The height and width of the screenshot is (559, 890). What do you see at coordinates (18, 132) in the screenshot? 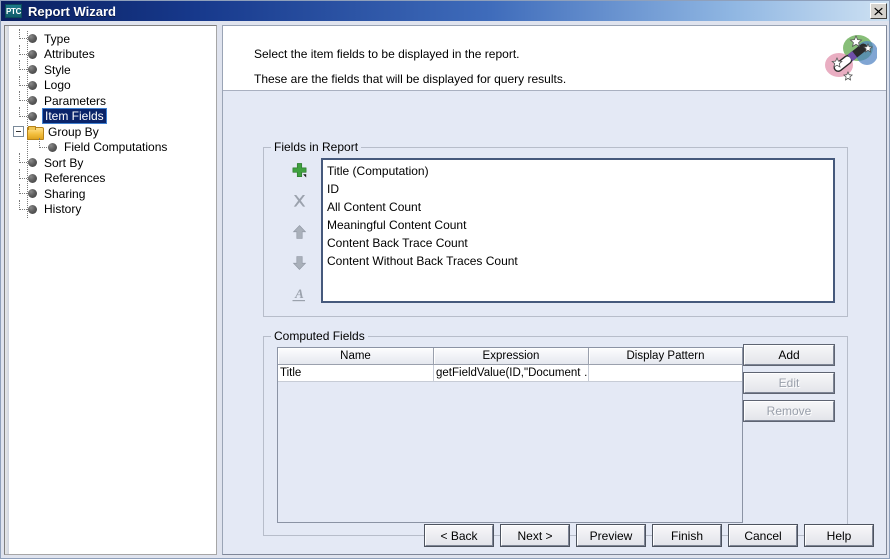
I see `tree-expander-minus-icon` at bounding box center [18, 132].